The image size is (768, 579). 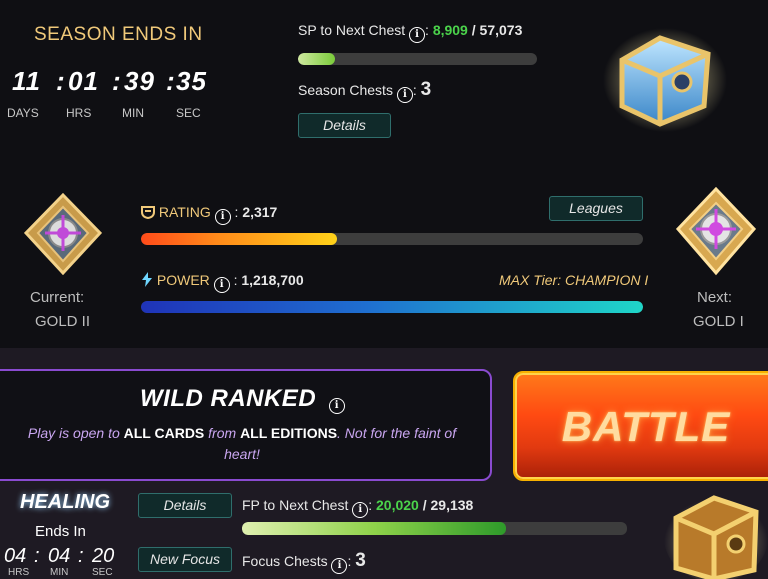 What do you see at coordinates (360, 560) in the screenshot?
I see `focus-chests-value: 3` at bounding box center [360, 560].